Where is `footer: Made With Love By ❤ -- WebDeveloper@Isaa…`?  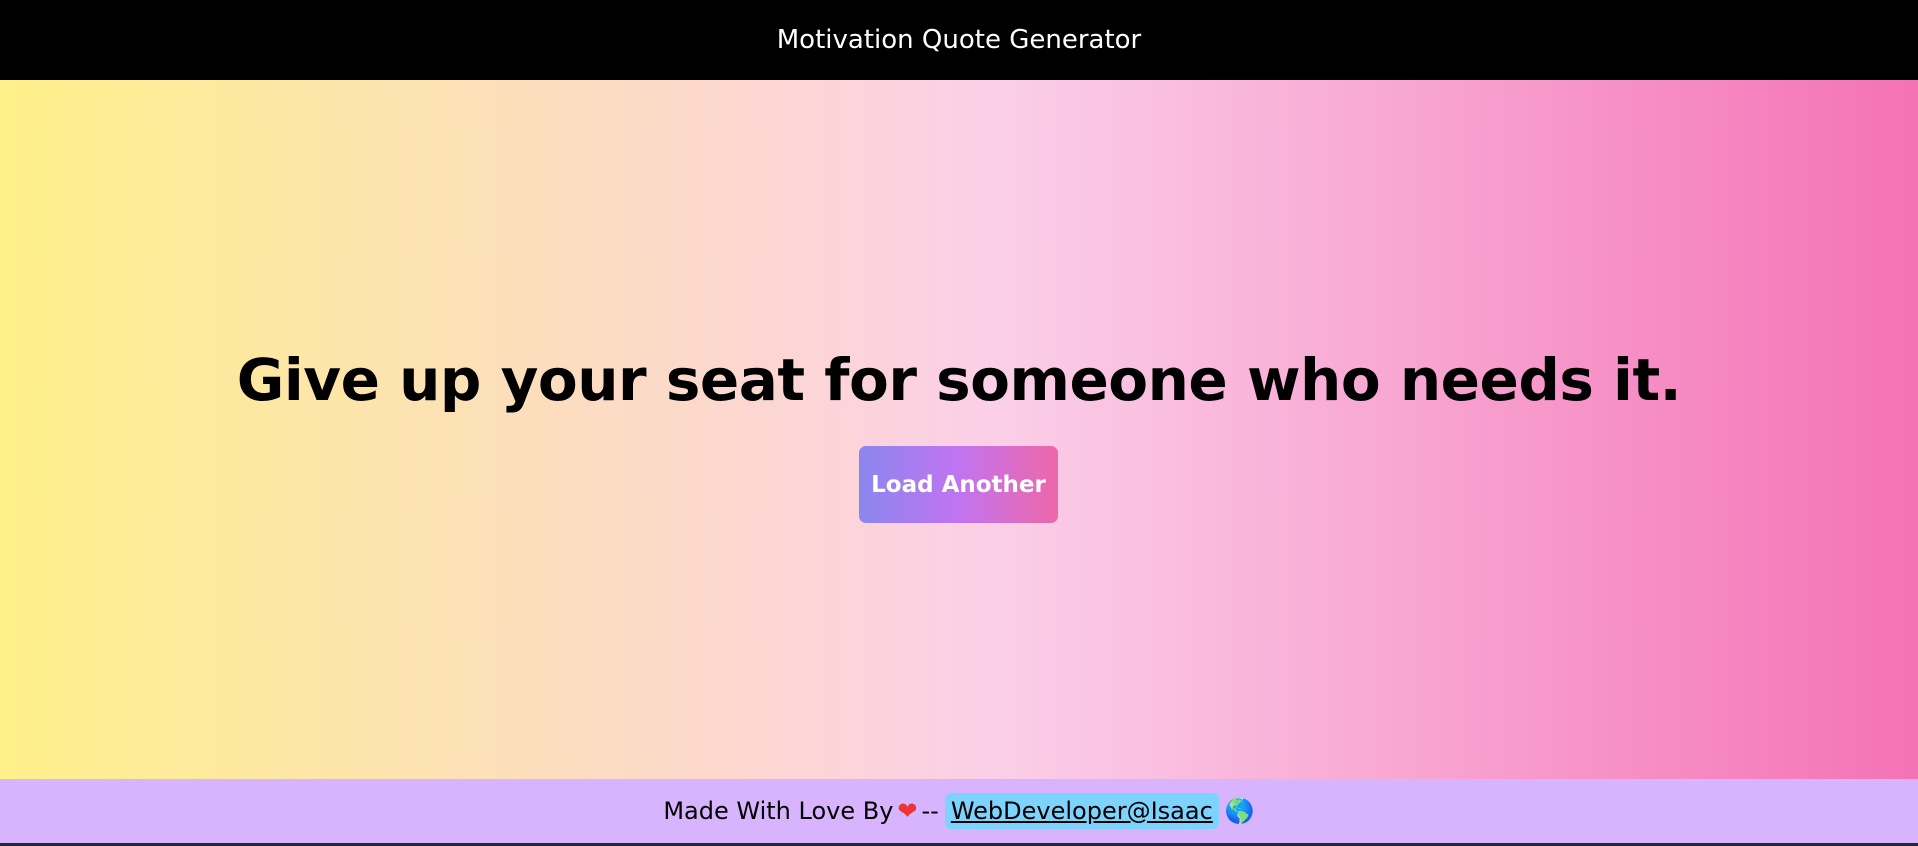 footer: Made With Love By ❤ -- WebDeveloper@Isaa… is located at coordinates (959, 811).